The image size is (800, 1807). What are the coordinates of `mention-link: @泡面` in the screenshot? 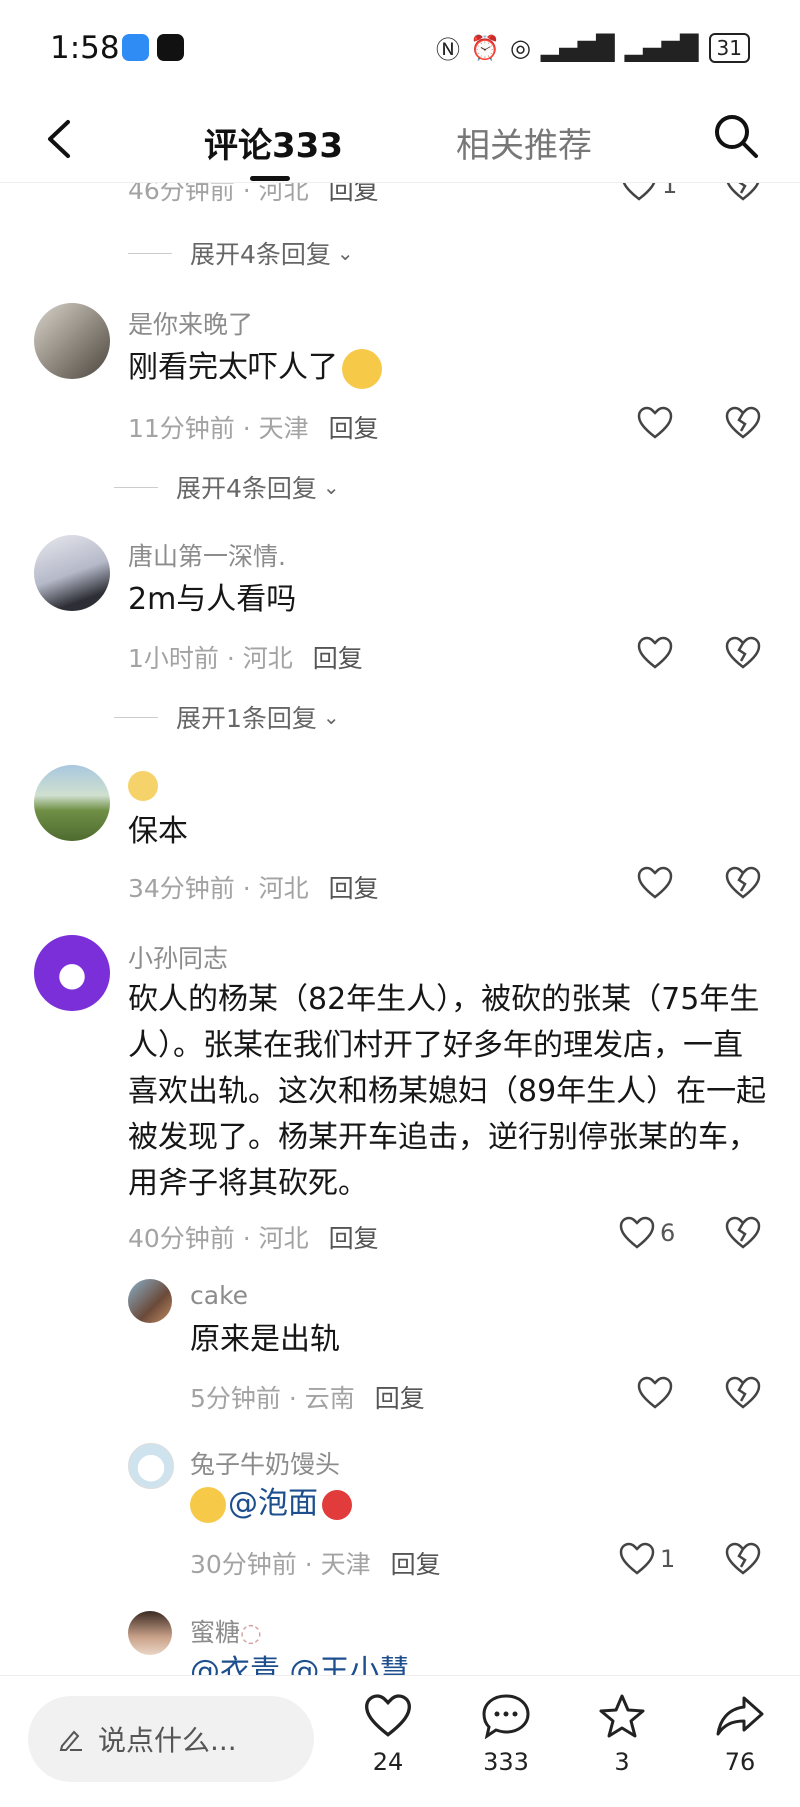 It's located at (273, 1503).